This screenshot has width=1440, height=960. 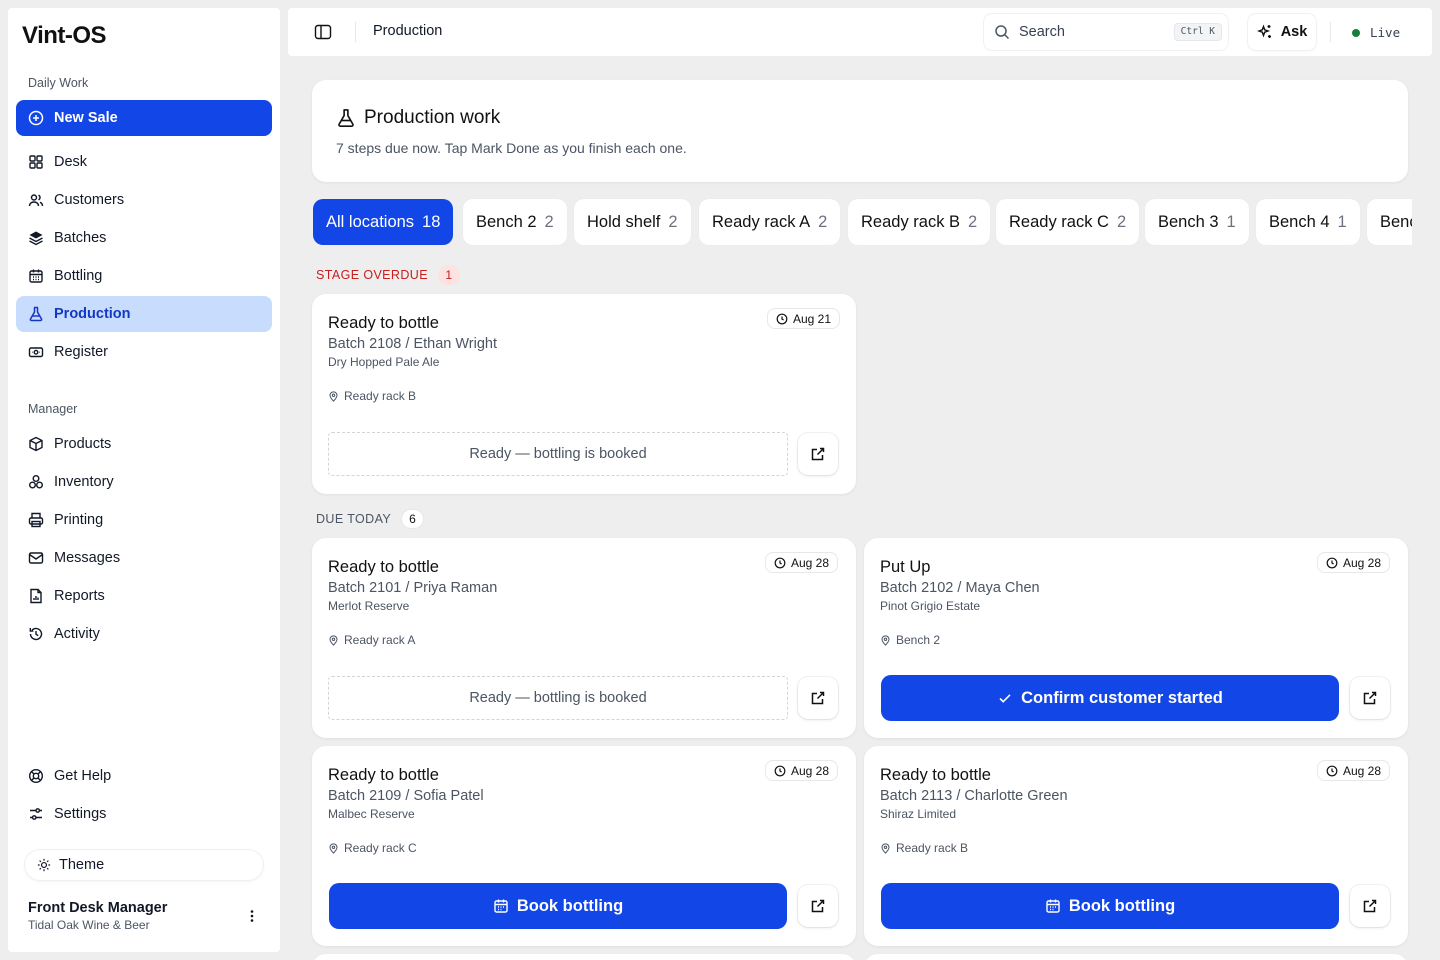 What do you see at coordinates (36, 520) in the screenshot?
I see `printer-icon` at bounding box center [36, 520].